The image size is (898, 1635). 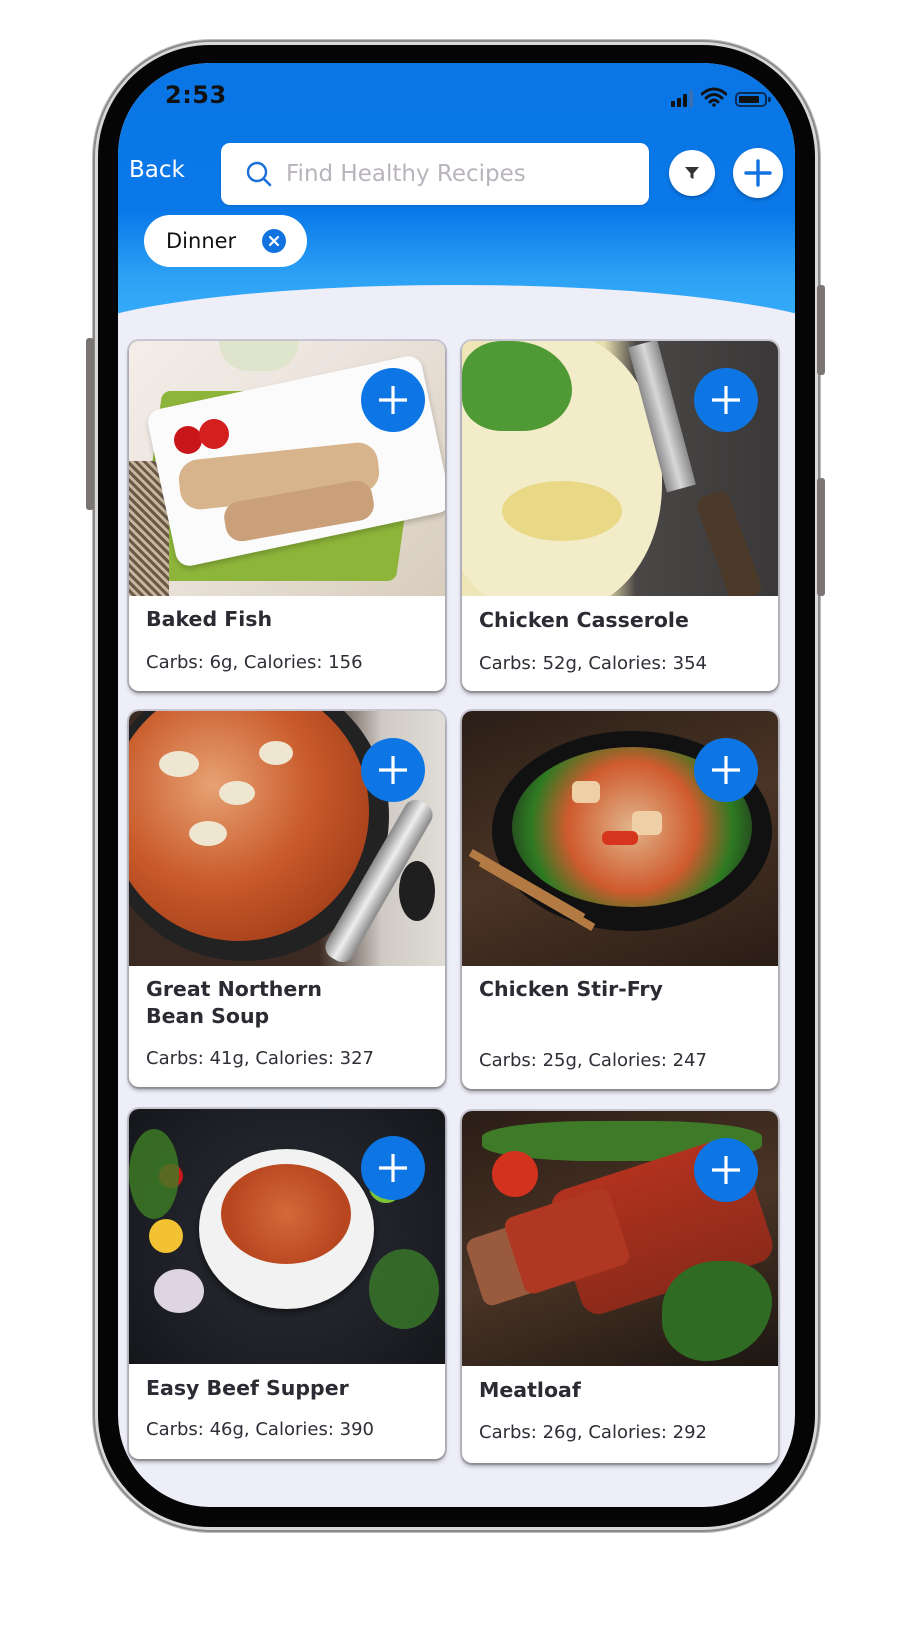 What do you see at coordinates (201, 241) in the screenshot?
I see `filter-chip-label: Dinner` at bounding box center [201, 241].